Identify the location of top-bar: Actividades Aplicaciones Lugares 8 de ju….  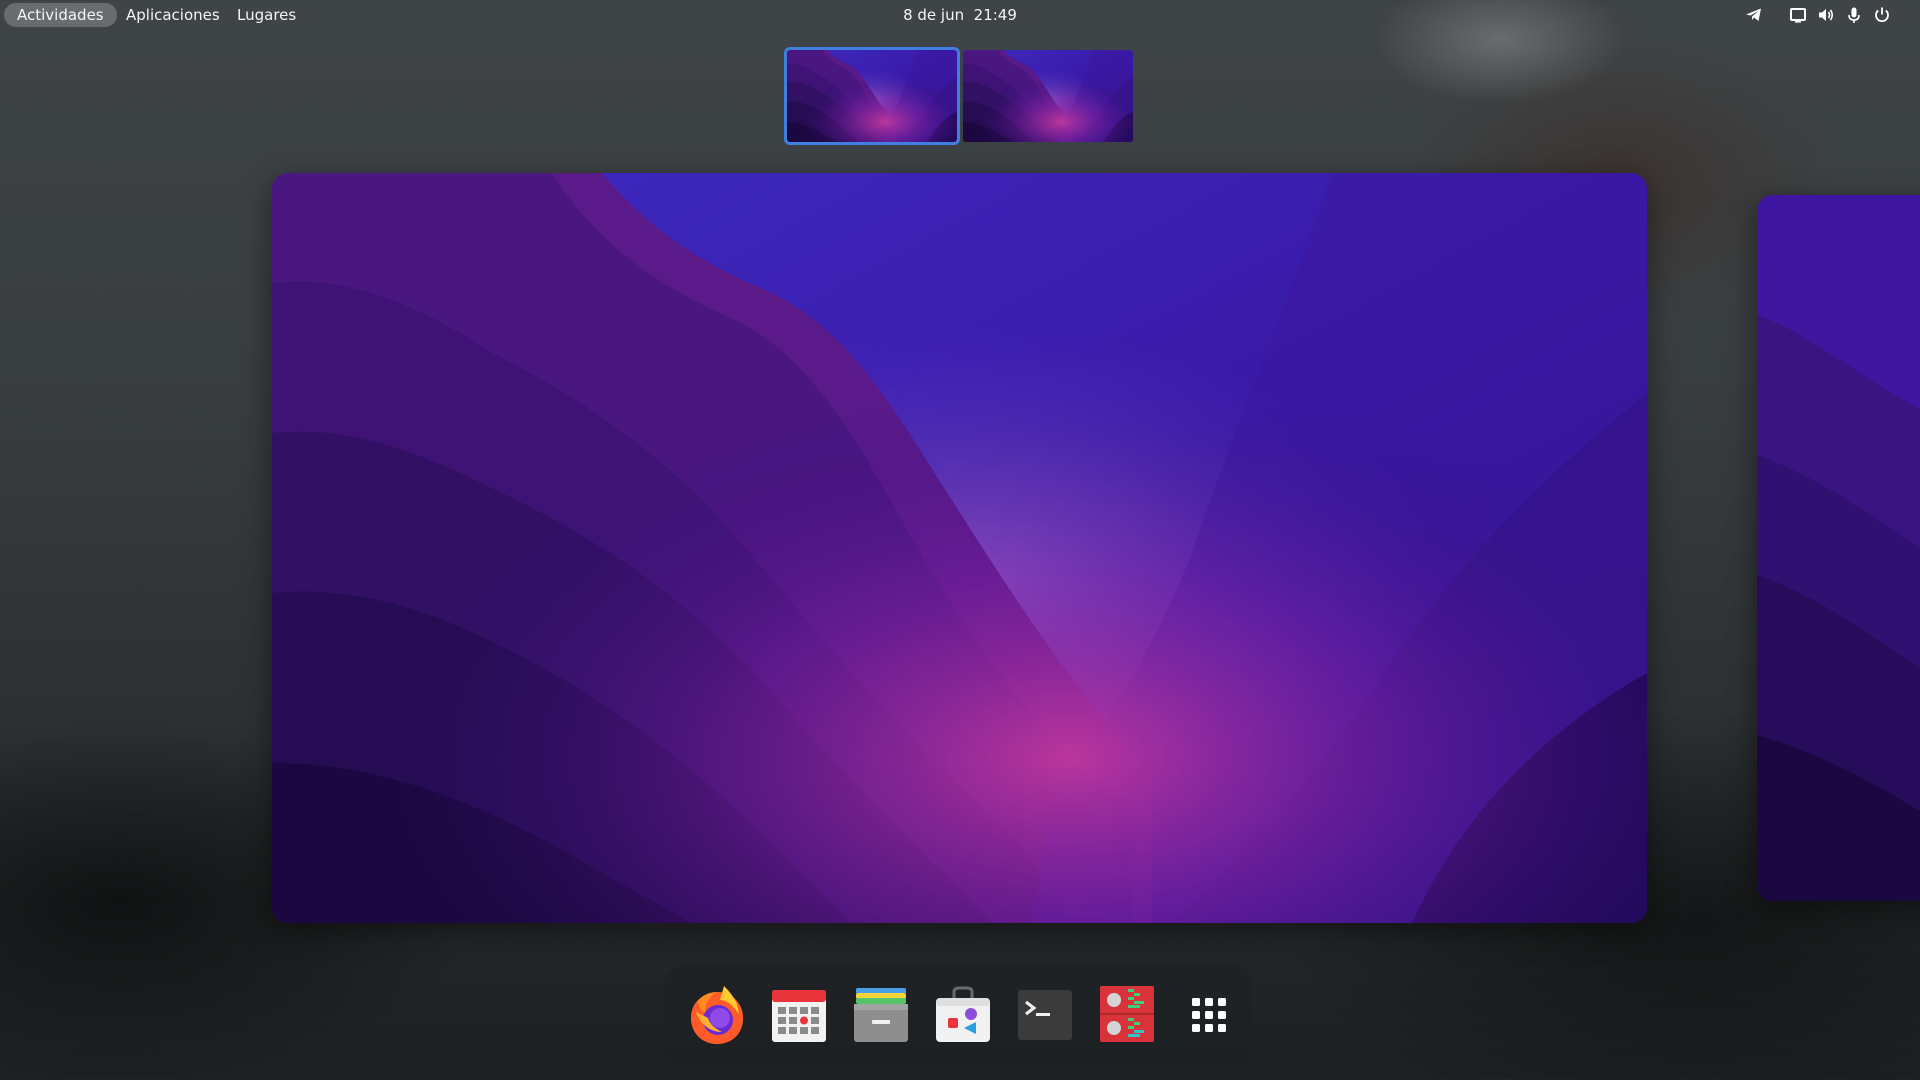
(960, 15).